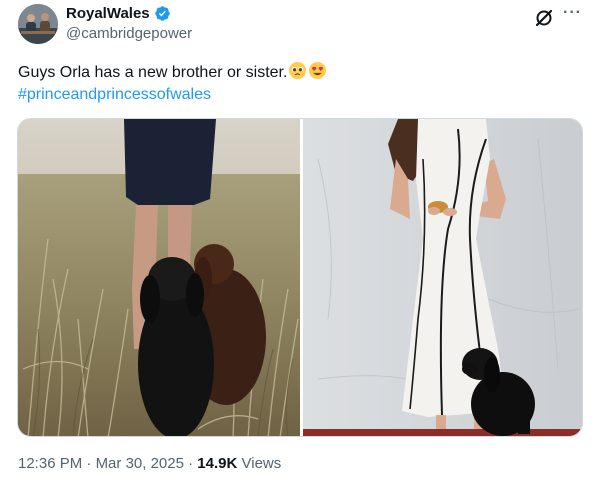 Image resolution: width=596 pixels, height=485 pixels. I want to click on heart-eyes-emoji, so click(317, 70).